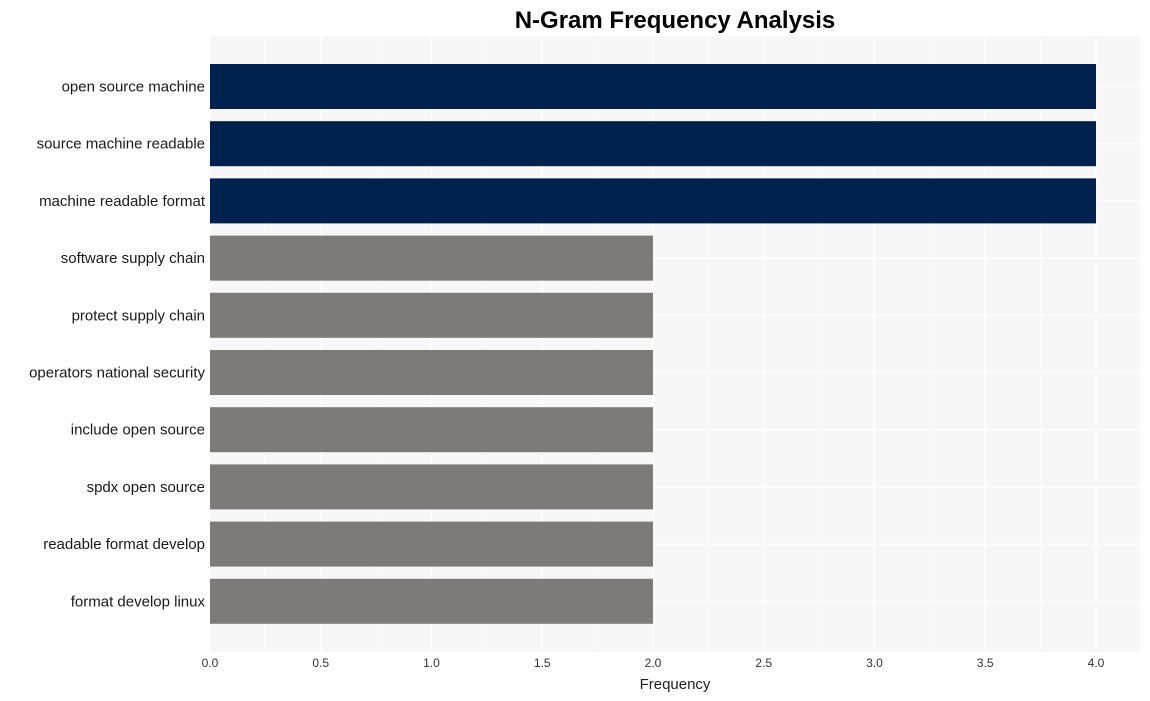  Describe the element at coordinates (763, 663) in the screenshot. I see `x-tick-label: 2.5` at that location.